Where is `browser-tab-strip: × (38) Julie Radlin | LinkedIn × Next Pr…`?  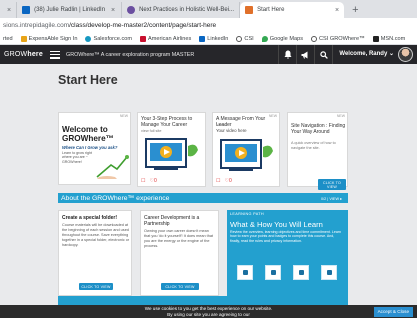 browser-tab-strip: × (38) Julie Radlin | LinkedIn × Next Pr… is located at coordinates (208, 9).